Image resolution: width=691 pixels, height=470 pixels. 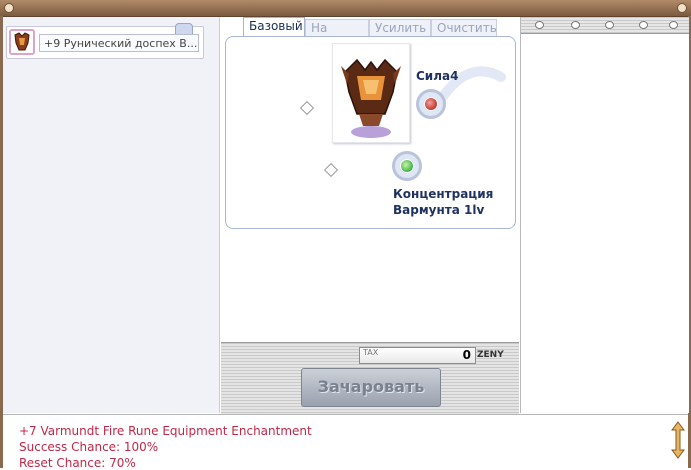 What do you see at coordinates (437, 76) in the screenshot?
I see `enchant-slot-1-label: Сила4` at bounding box center [437, 76].